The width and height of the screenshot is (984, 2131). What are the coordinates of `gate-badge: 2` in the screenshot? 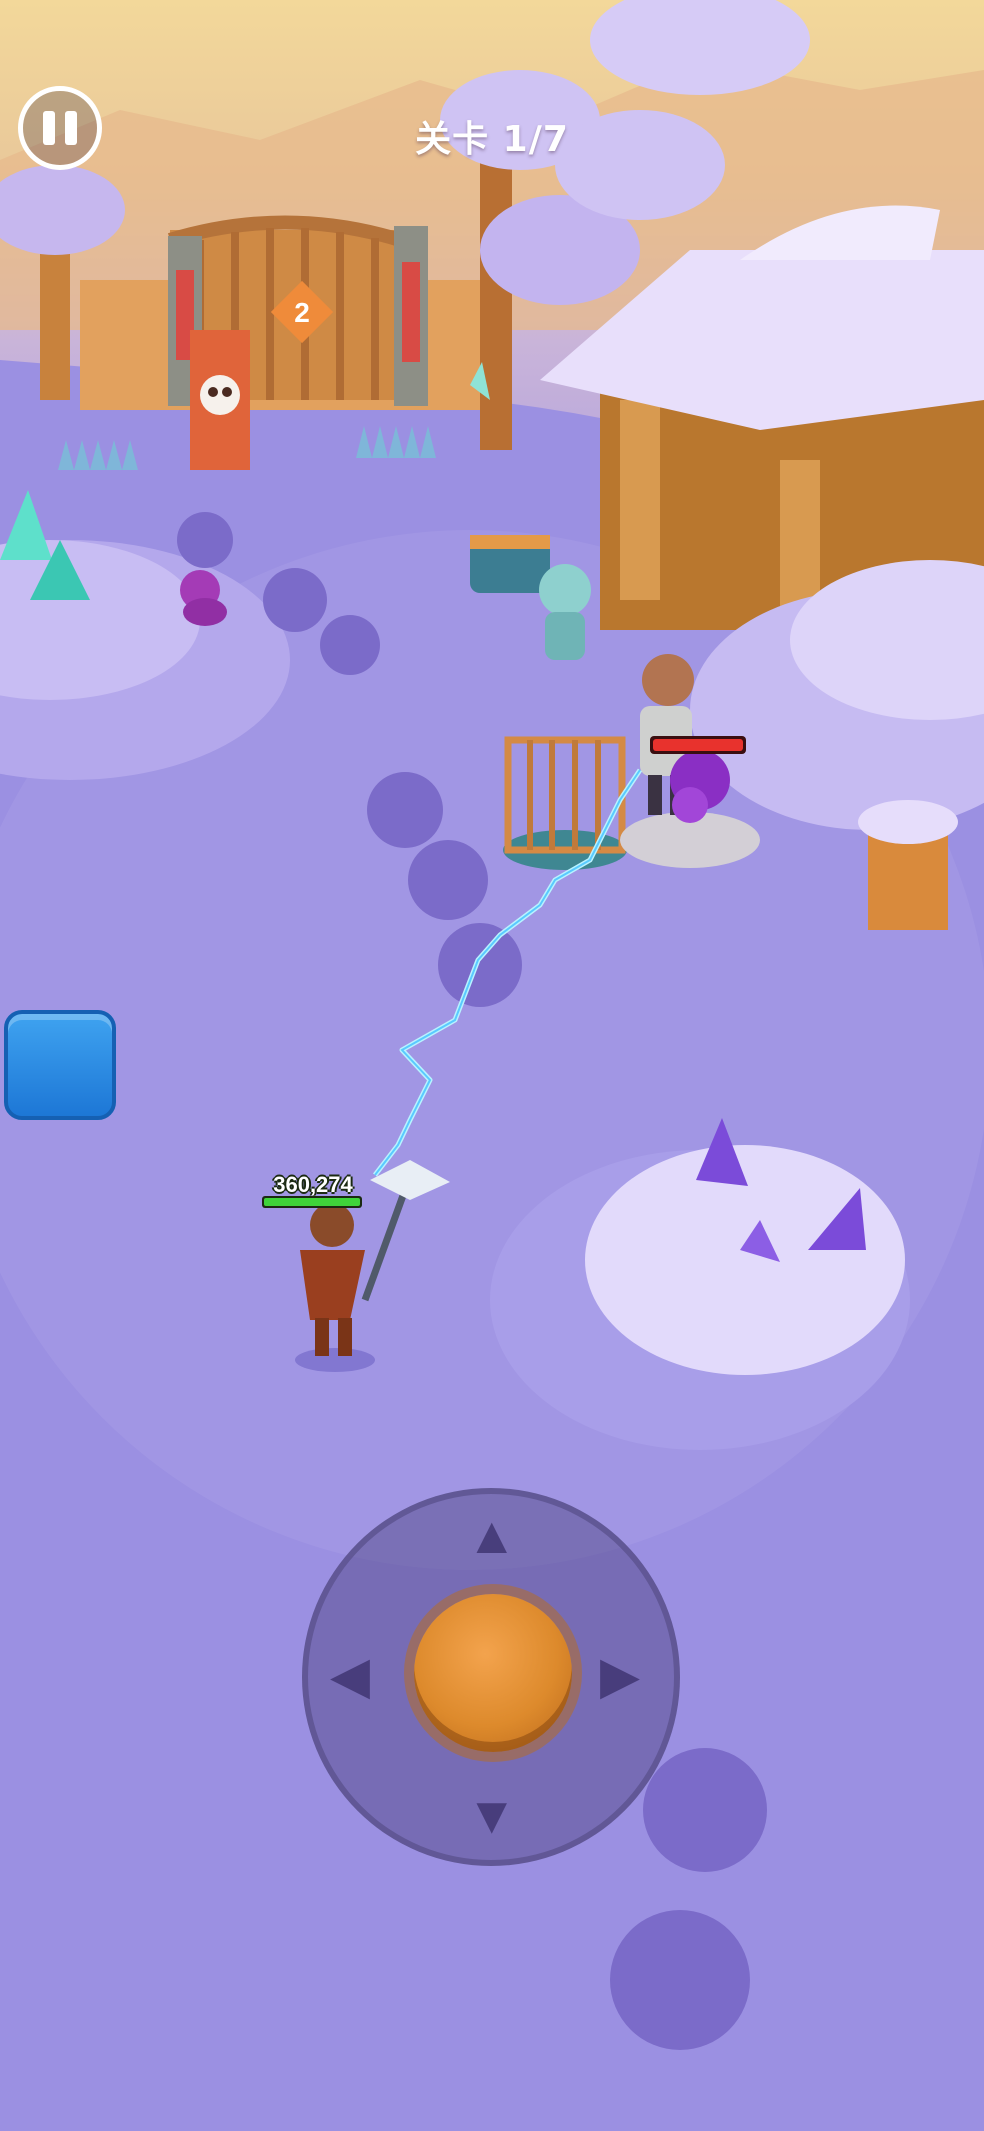 It's located at (302, 312).